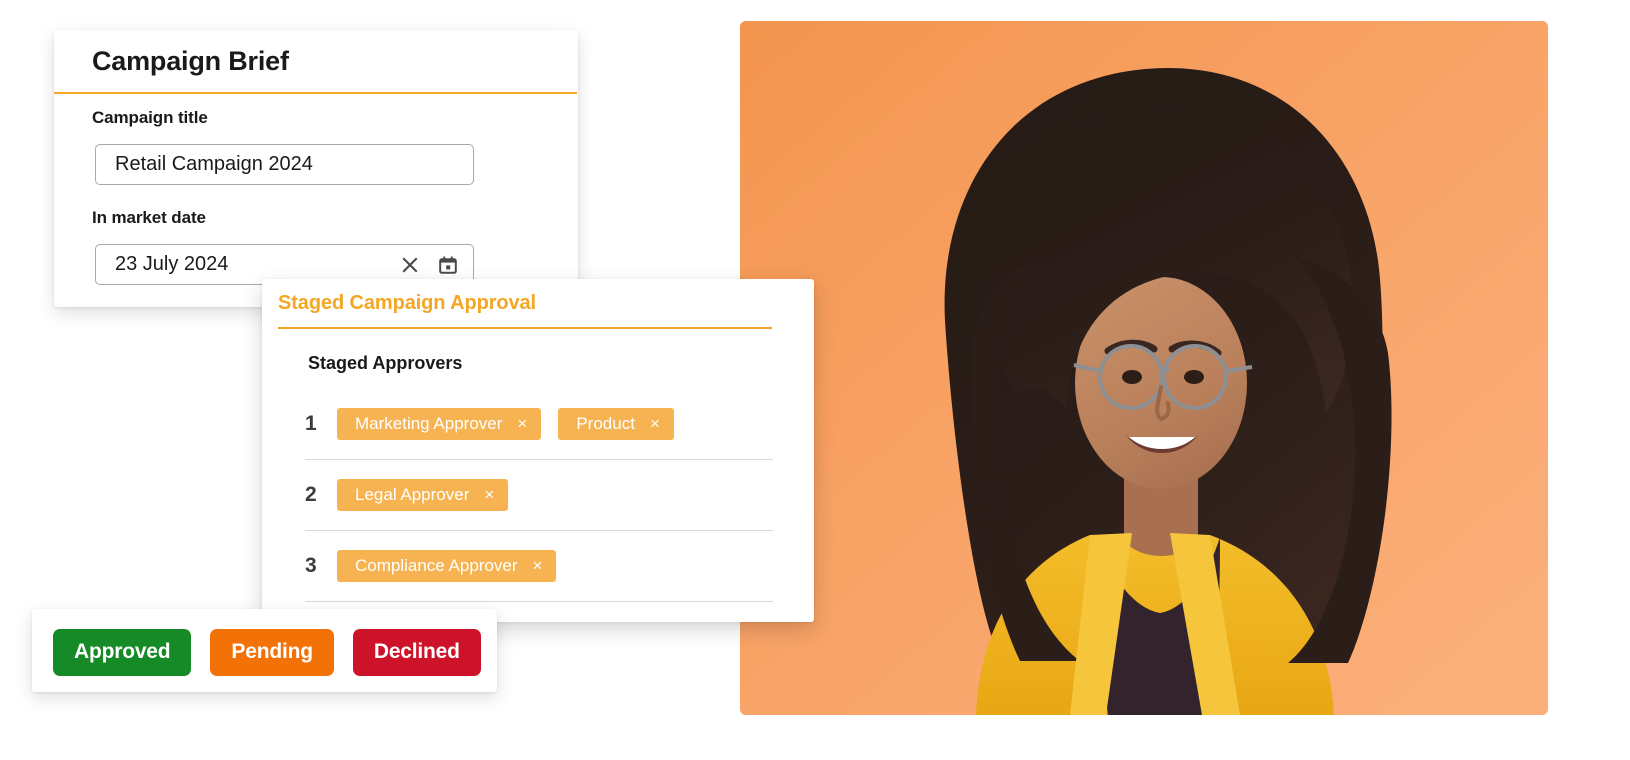 The image size is (1630, 760). What do you see at coordinates (412, 494) in the screenshot?
I see `approver-chip-label: Legal Approver` at bounding box center [412, 494].